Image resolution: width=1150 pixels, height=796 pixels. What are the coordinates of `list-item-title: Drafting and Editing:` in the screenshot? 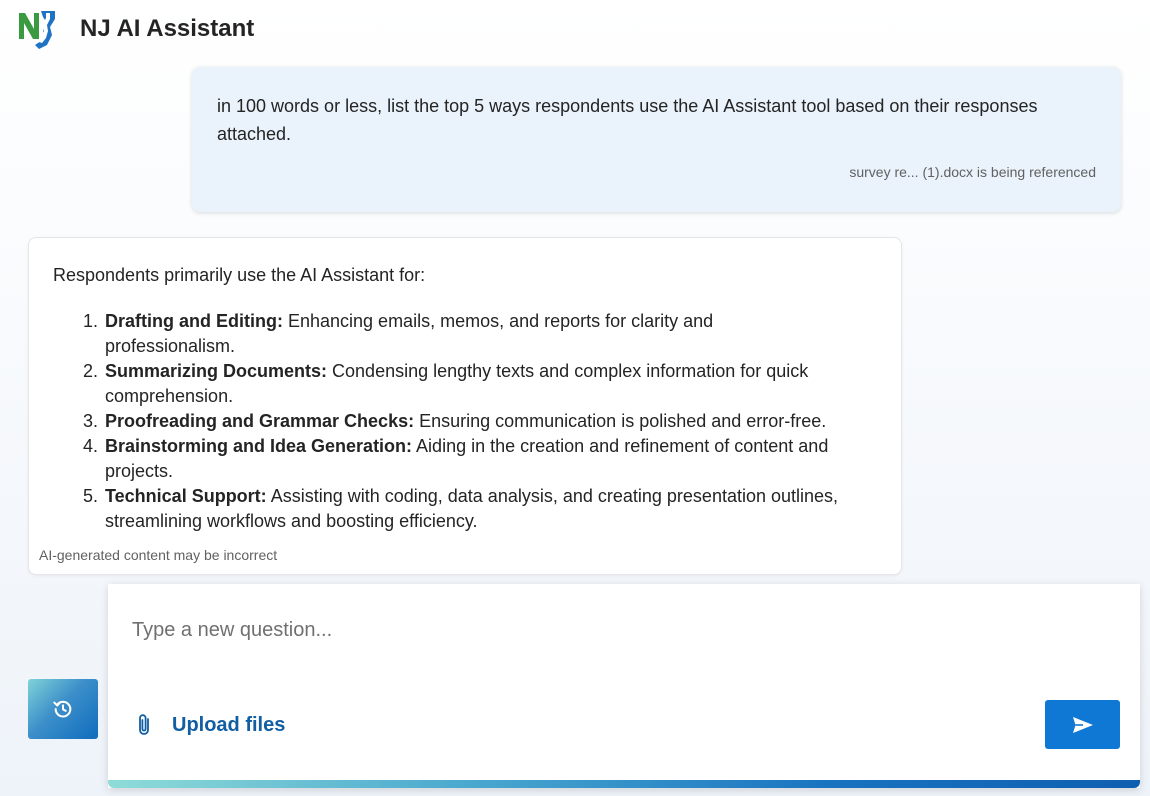 It's located at (194, 321).